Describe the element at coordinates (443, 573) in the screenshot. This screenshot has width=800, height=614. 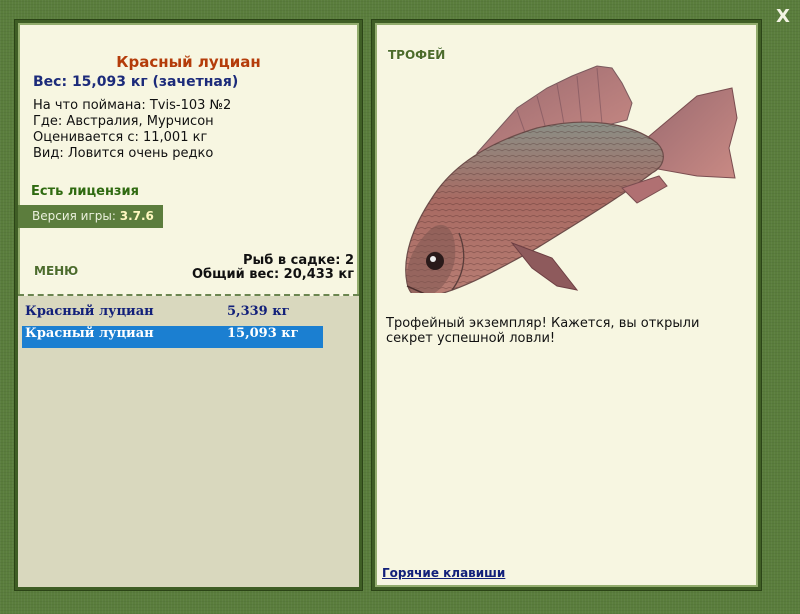
I see `hotkeys-link: Горячие клавиши` at that location.